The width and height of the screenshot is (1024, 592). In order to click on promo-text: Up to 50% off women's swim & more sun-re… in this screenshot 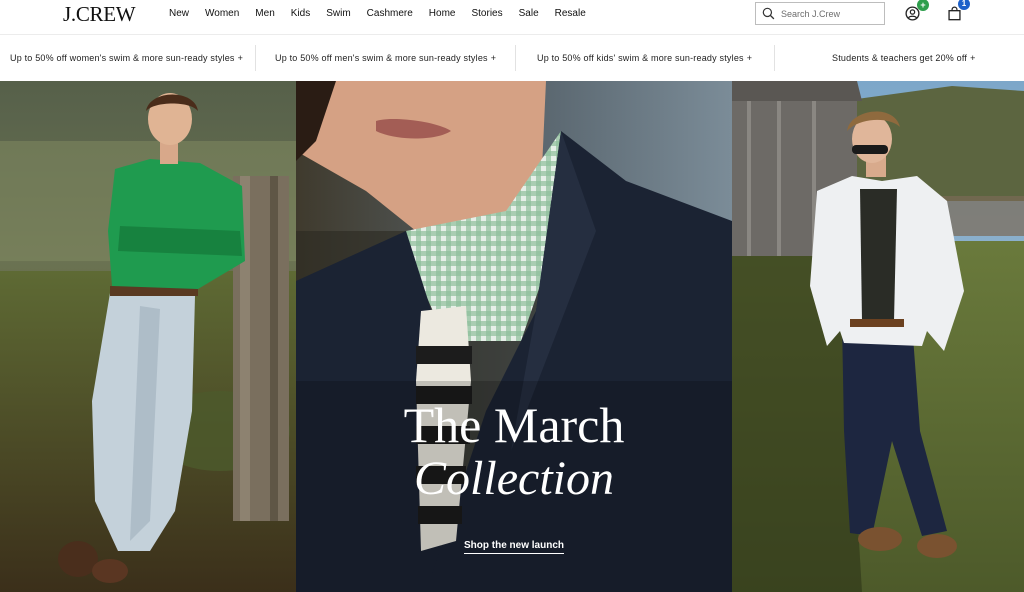, I will do `click(122, 58)`.